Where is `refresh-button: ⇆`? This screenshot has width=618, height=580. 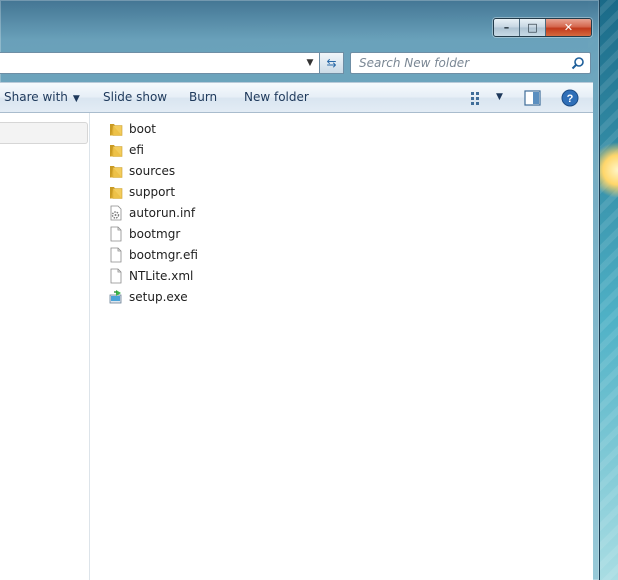
refresh-button: ⇆ is located at coordinates (332, 63).